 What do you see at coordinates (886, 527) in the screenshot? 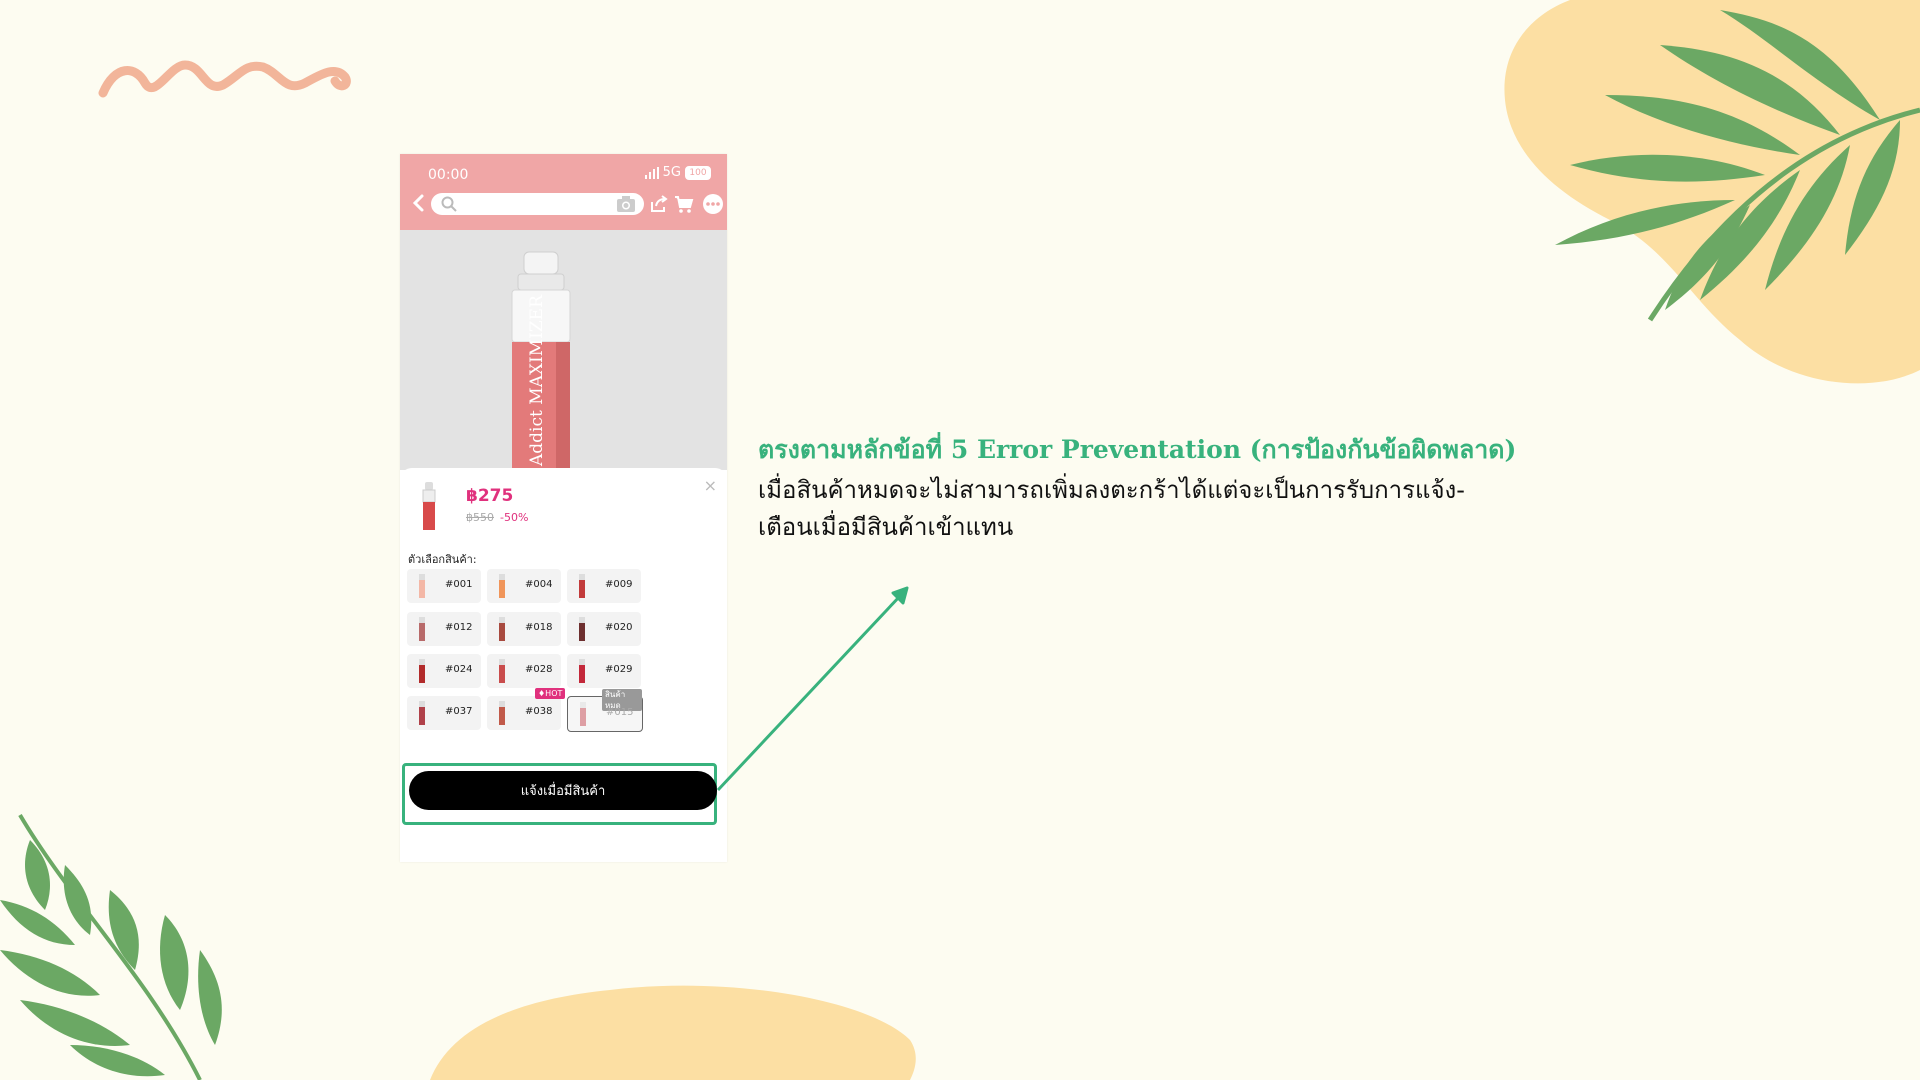
I see `annotation-line-2: เตือนเมื่อมีสินค้าเข้าแทน` at bounding box center [886, 527].